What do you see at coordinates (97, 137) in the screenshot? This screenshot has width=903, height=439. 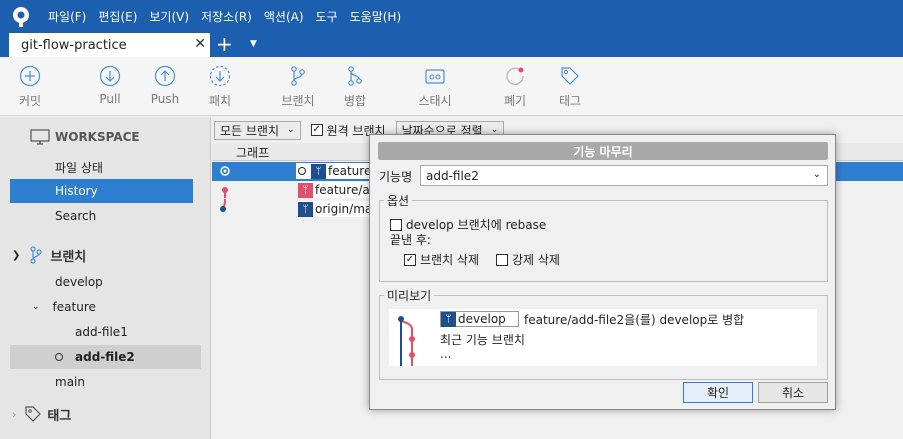 I see `workspace-label: WORKSPACE` at bounding box center [97, 137].